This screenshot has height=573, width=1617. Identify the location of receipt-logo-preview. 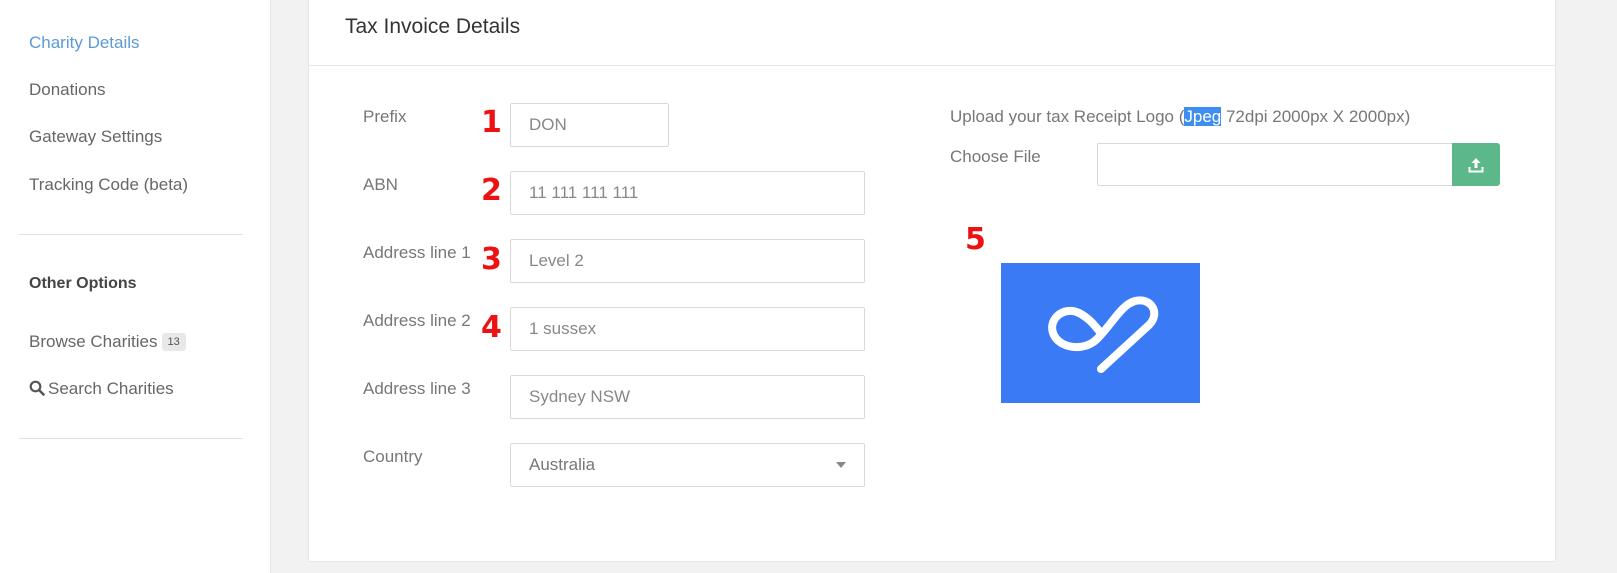
(1100, 333).